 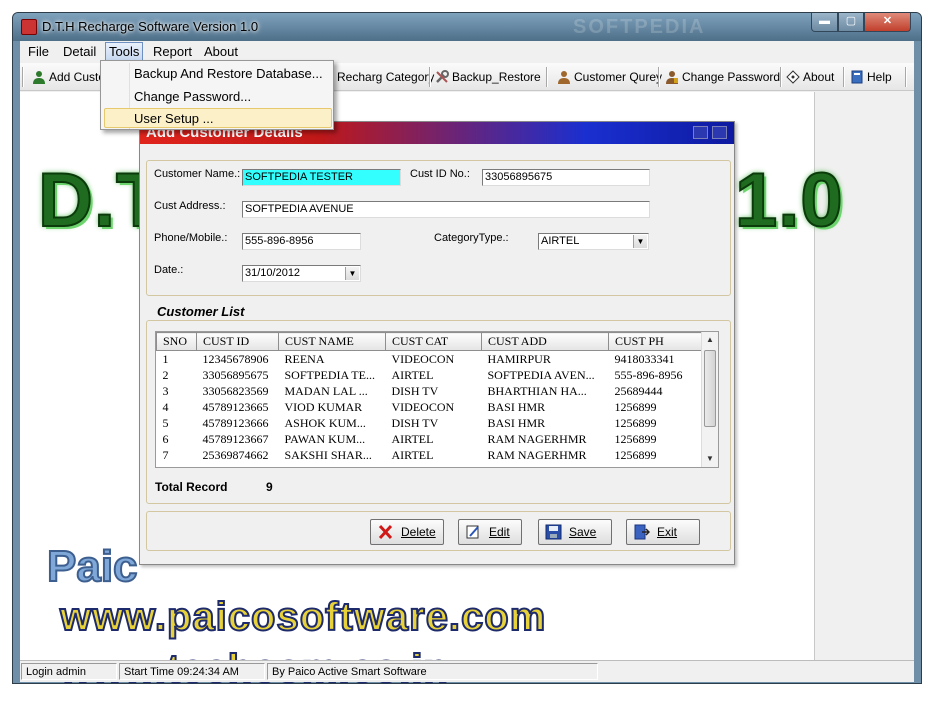 What do you see at coordinates (648, 375) in the screenshot?
I see `table-cell: 555-896-8956` at bounding box center [648, 375].